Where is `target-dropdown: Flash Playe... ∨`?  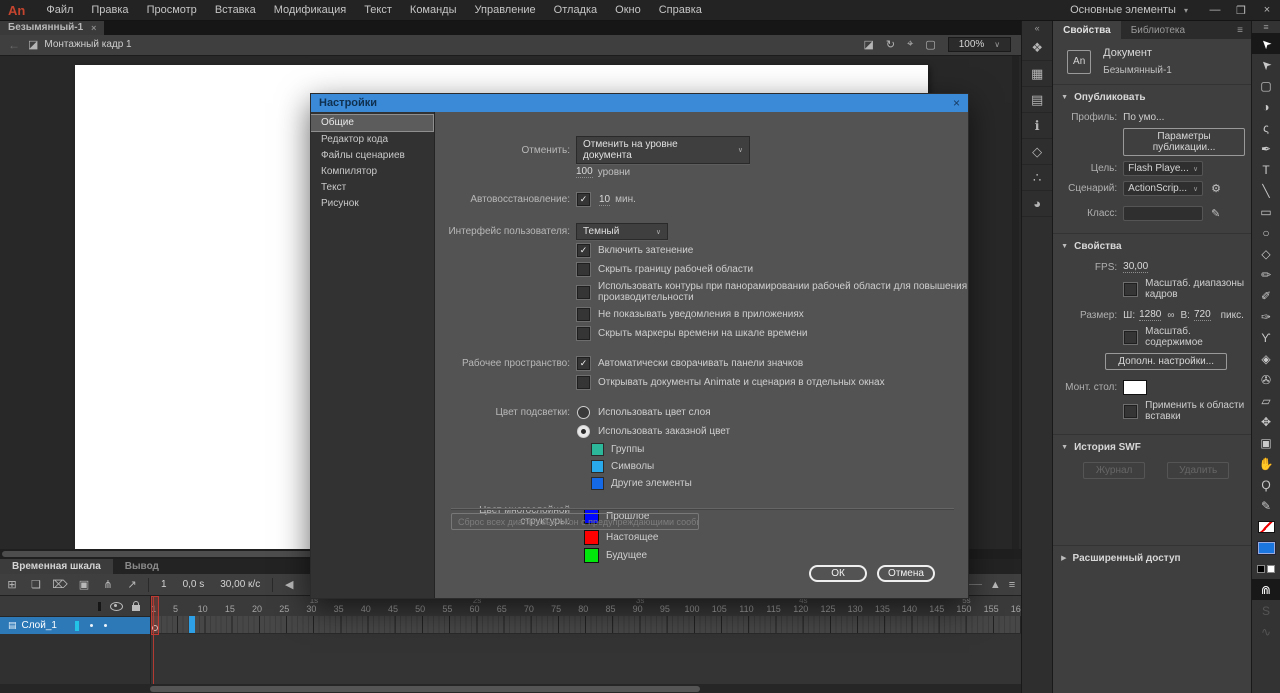
target-dropdown: Flash Playe... ∨ is located at coordinates (1163, 168).